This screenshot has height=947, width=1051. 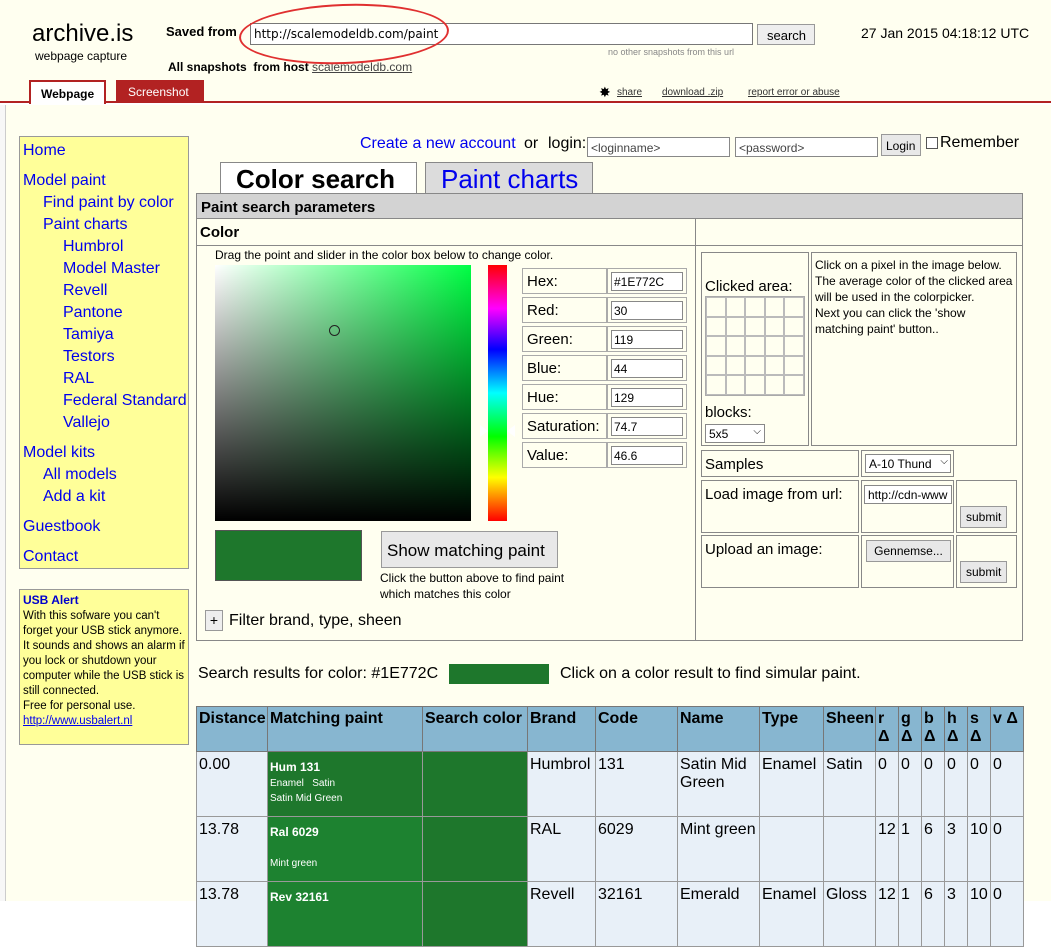 I want to click on remember-checkbox, so click(x=932, y=143).